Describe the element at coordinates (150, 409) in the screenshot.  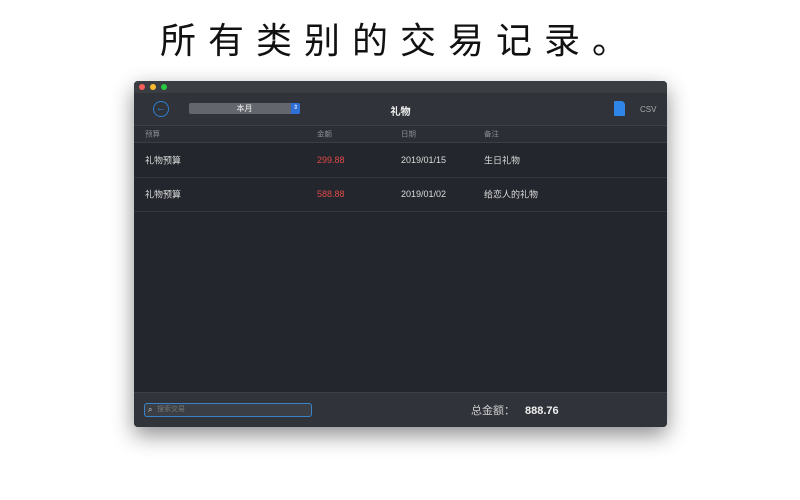
I see `search-icon: ⌕` at that location.